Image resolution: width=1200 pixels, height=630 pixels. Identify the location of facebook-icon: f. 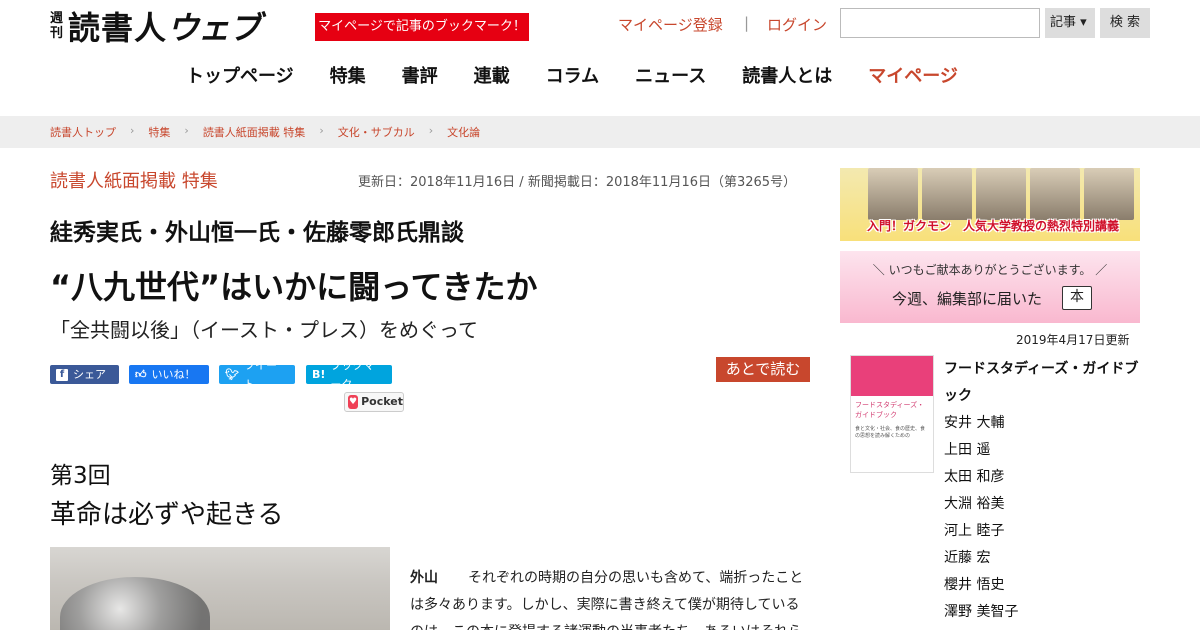
(62, 374).